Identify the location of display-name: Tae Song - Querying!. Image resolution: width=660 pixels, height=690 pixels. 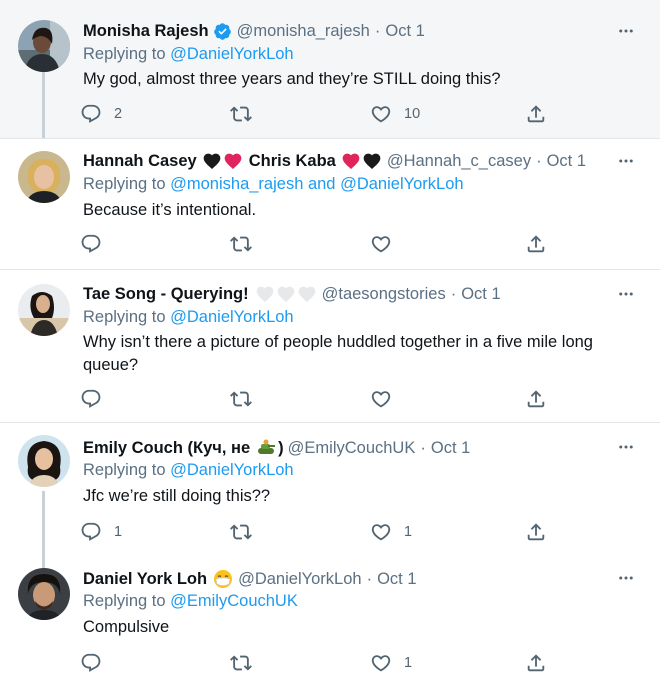
(166, 294).